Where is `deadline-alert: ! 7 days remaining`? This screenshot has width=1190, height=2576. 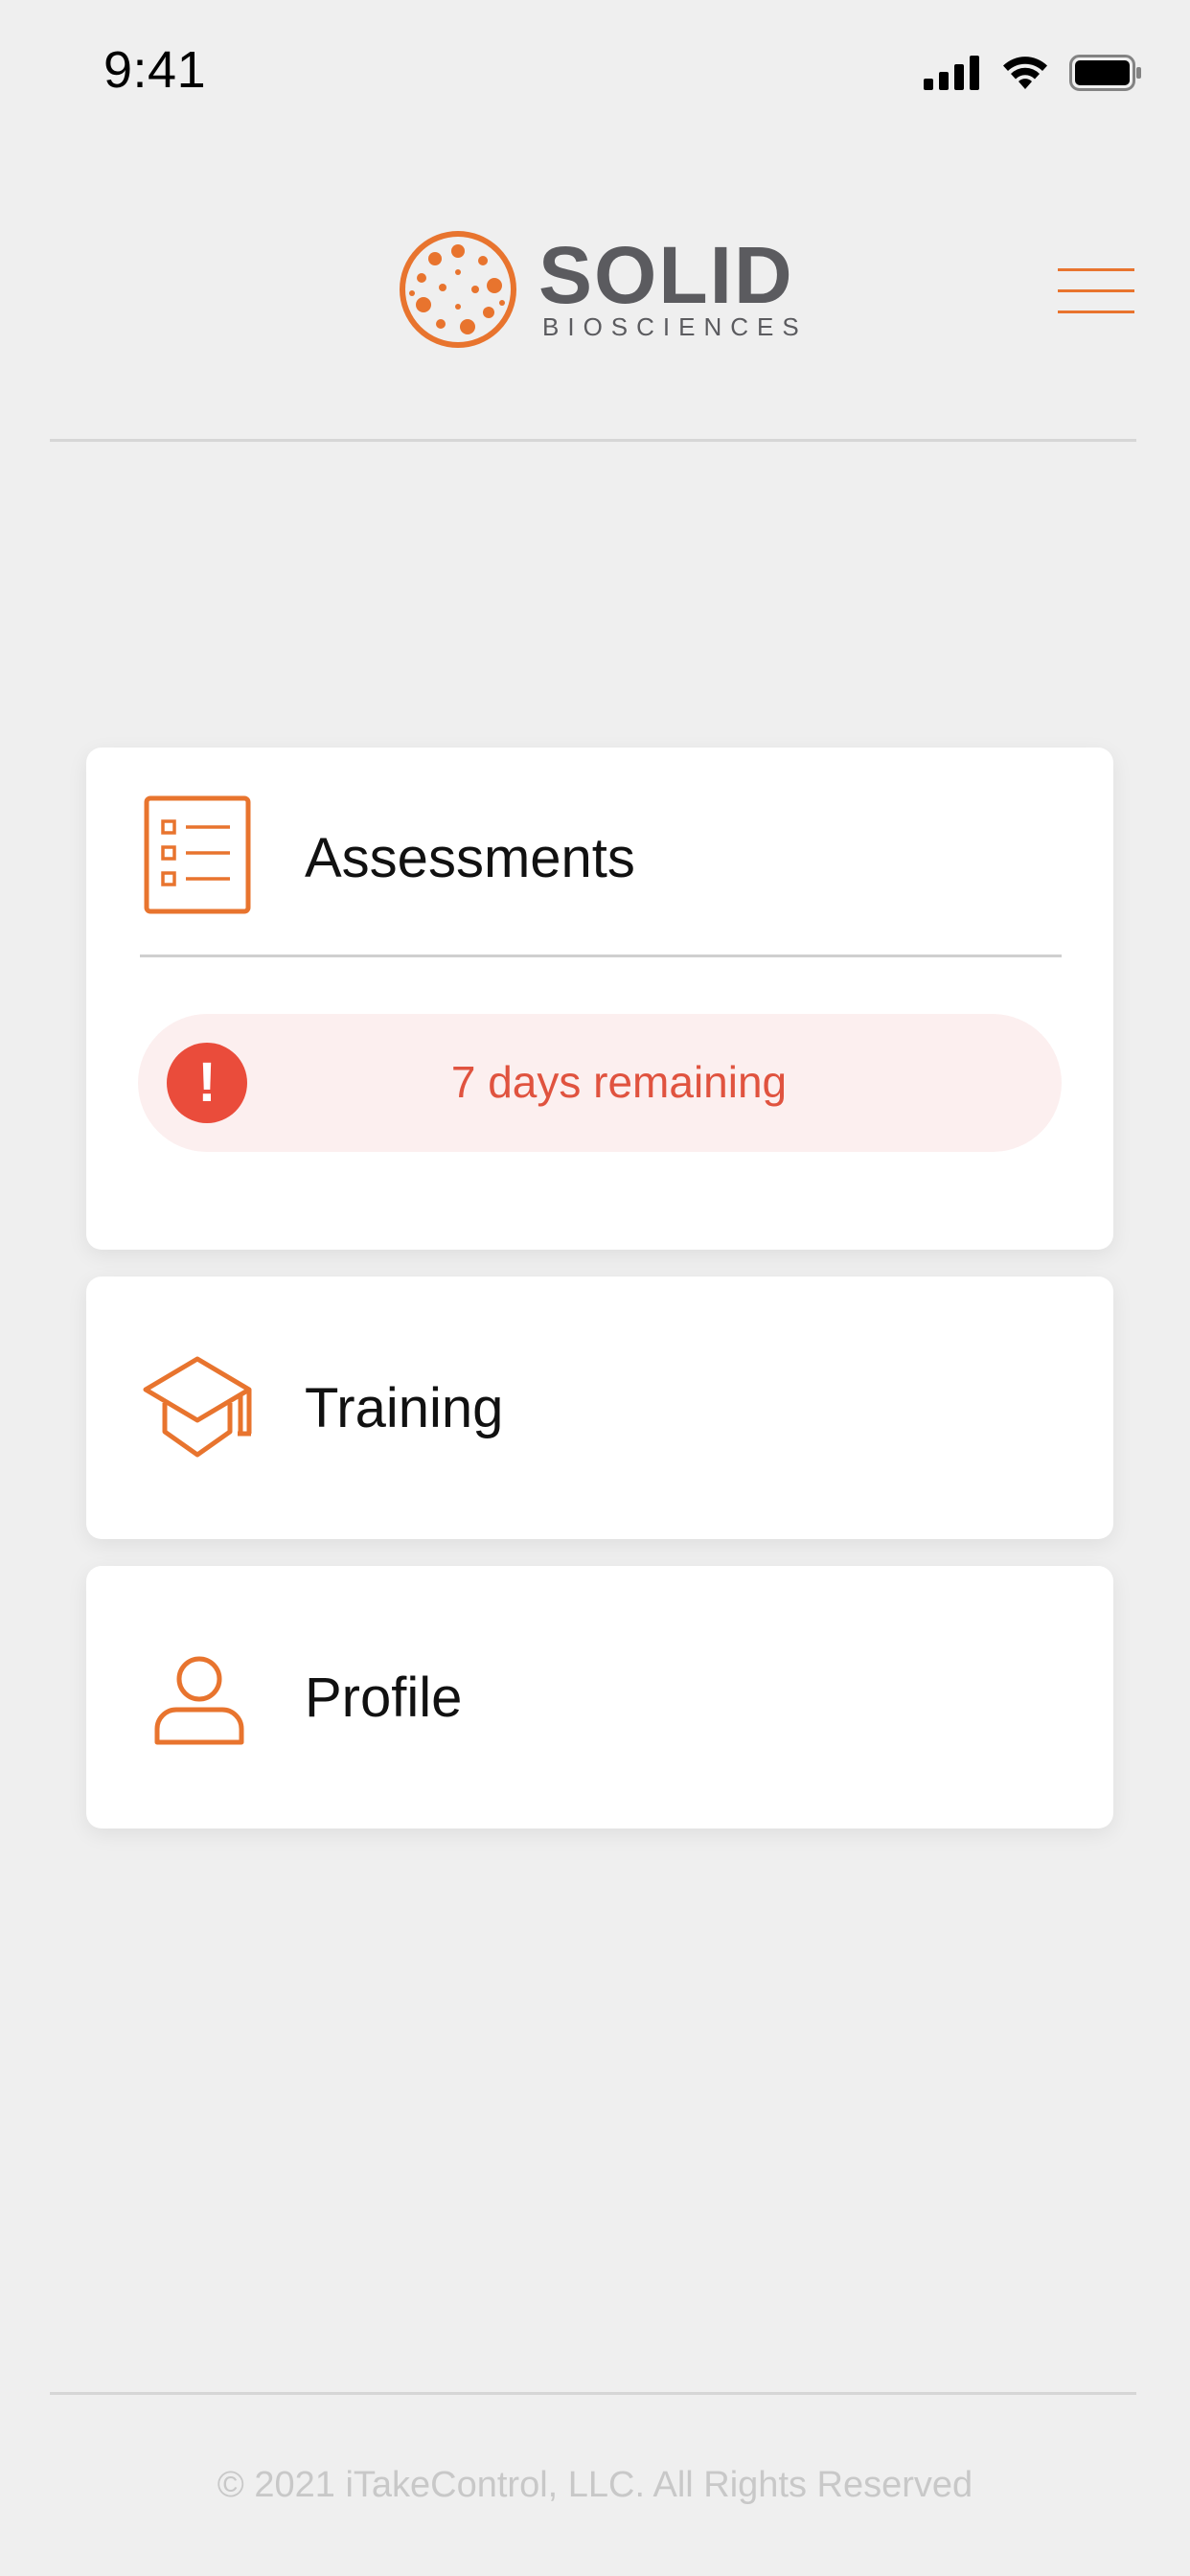 deadline-alert: ! 7 days remaining is located at coordinates (600, 1083).